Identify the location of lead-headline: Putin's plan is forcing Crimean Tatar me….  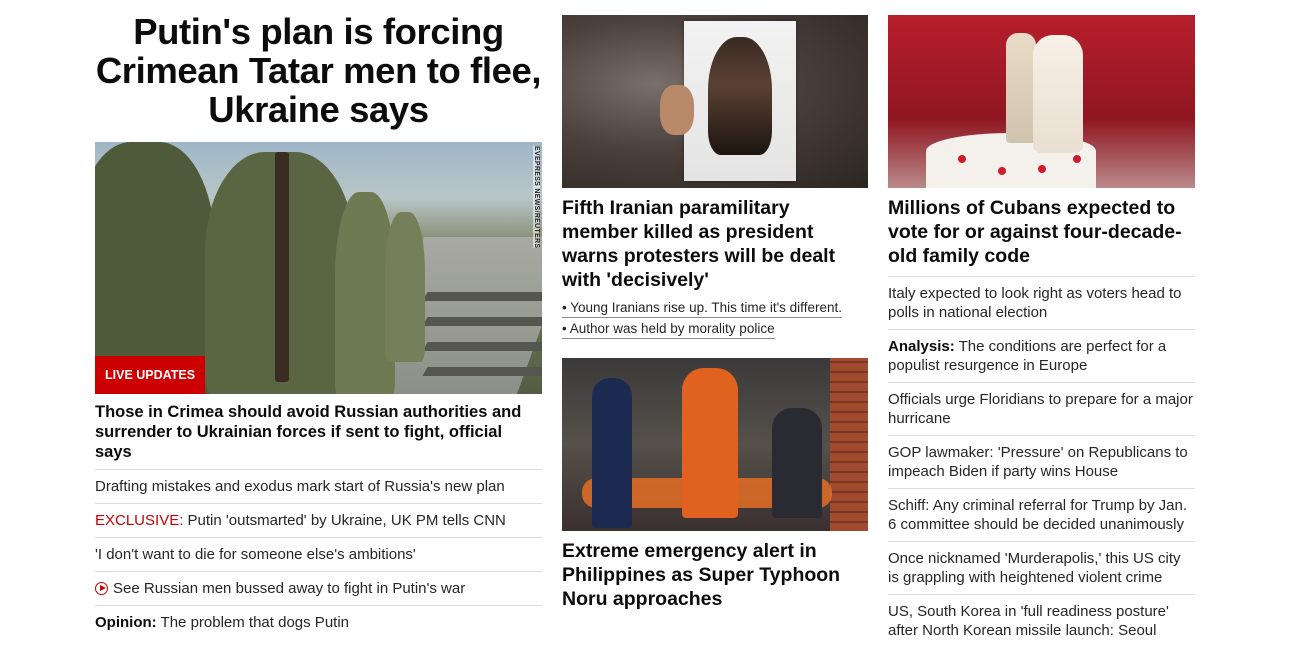
(318, 70).